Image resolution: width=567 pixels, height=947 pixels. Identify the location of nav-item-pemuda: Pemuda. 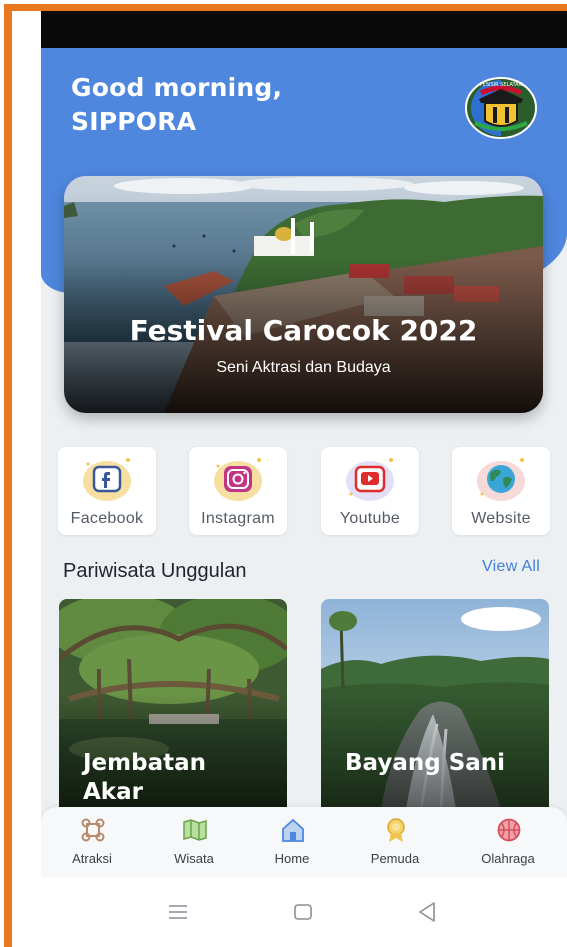
(395, 845).